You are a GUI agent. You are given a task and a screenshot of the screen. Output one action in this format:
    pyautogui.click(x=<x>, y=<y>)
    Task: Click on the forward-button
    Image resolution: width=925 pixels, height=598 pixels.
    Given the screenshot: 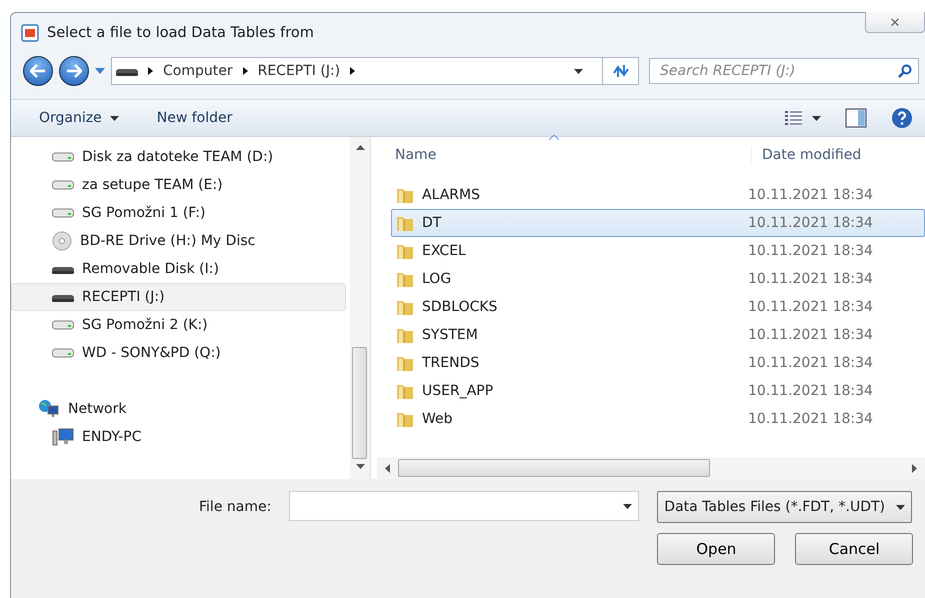 What is the action you would take?
    pyautogui.click(x=74, y=71)
    